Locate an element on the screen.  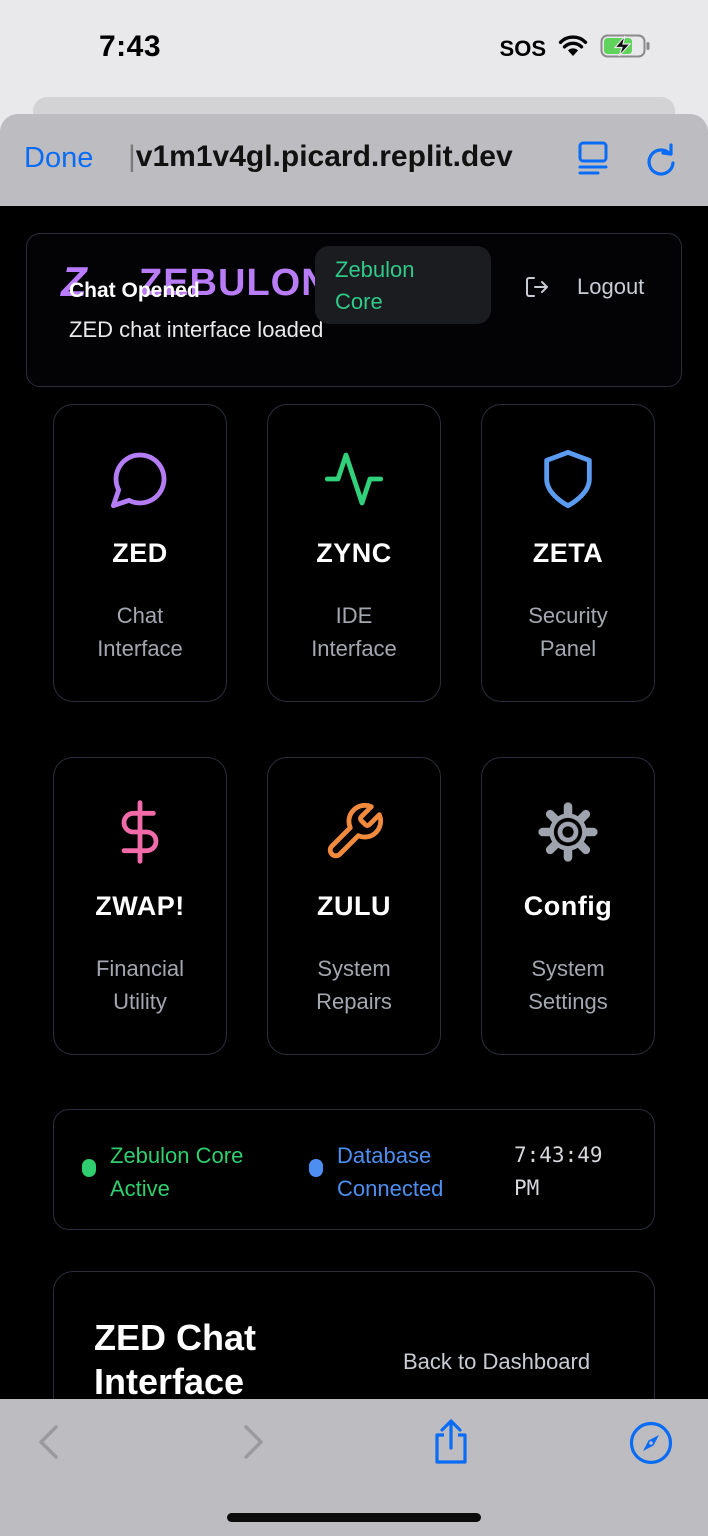
module-desc-line: IDE is located at coordinates (354, 615).